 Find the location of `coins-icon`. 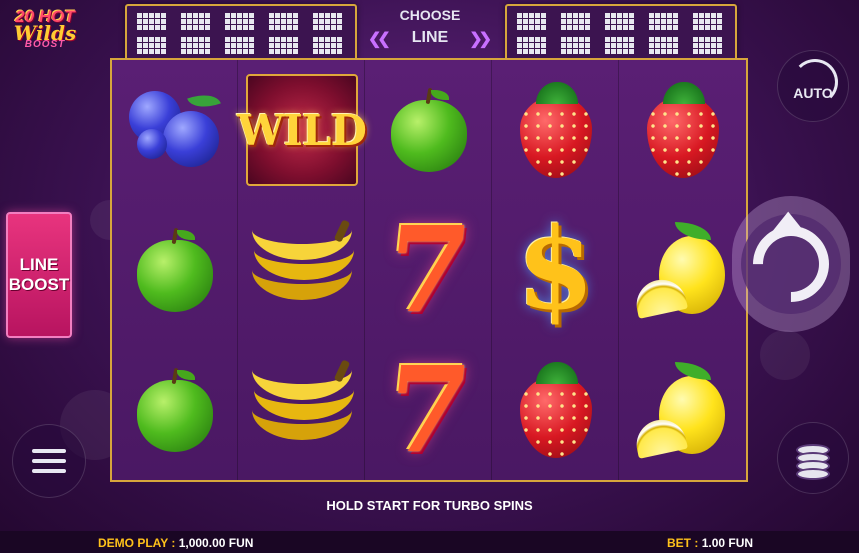

coins-icon is located at coordinates (813, 460).